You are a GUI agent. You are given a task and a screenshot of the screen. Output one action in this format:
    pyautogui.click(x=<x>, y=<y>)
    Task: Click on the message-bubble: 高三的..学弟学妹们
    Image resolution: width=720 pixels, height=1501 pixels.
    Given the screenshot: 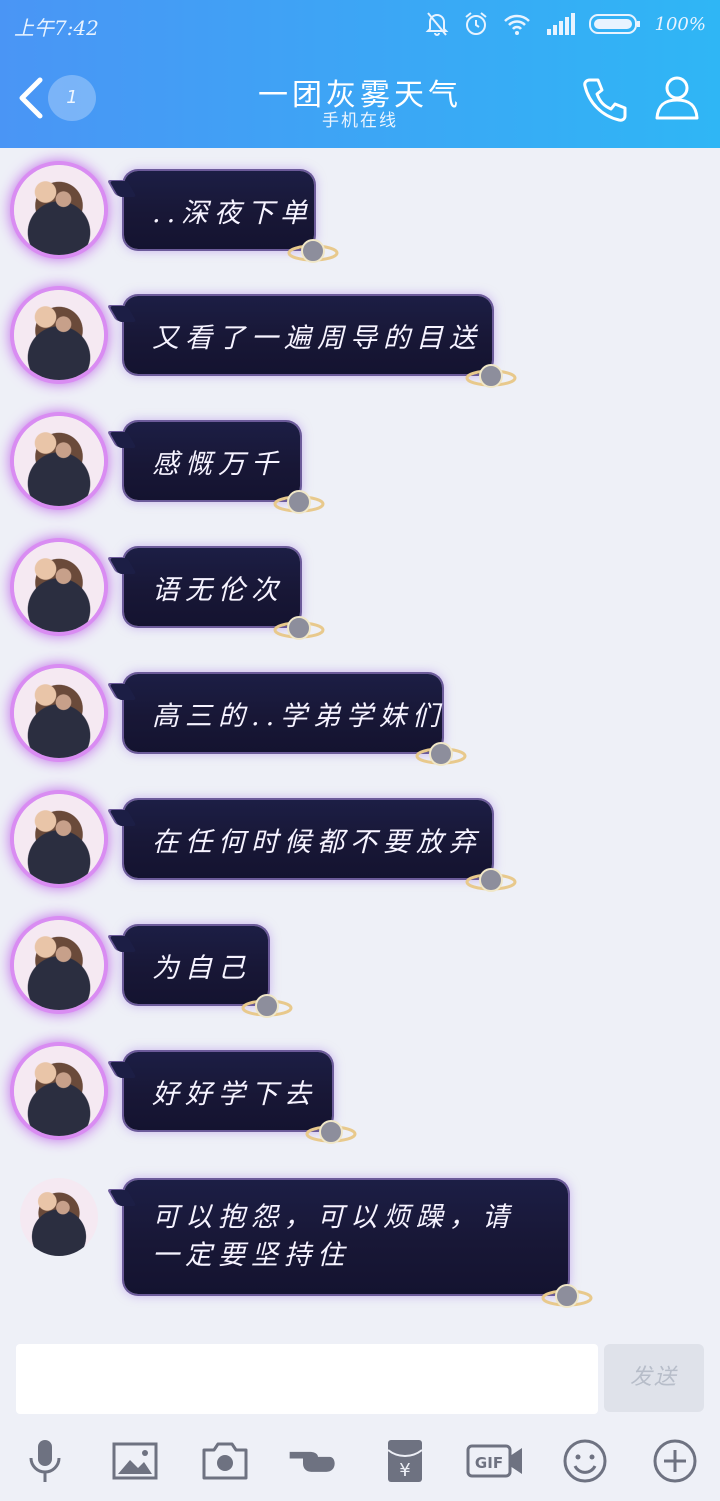 What is the action you would take?
    pyautogui.click(x=288, y=720)
    